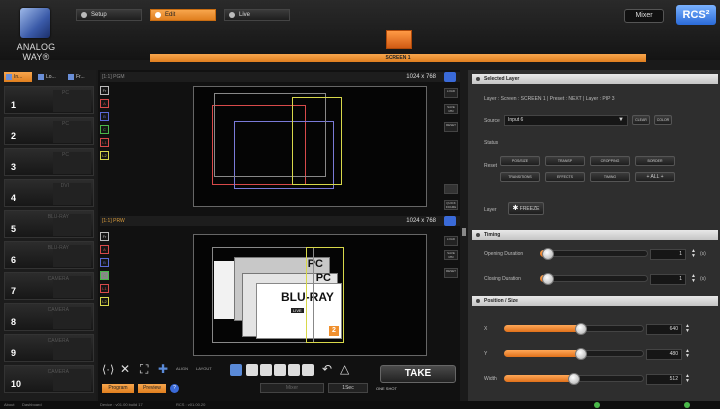  Describe the element at coordinates (399, 39) in the screenshot. I see `screen-thumbnail` at that location.